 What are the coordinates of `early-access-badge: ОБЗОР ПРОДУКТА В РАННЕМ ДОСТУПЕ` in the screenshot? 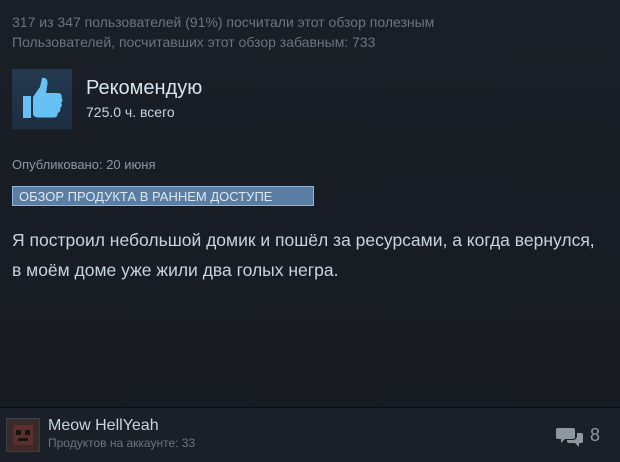 It's located at (163, 196).